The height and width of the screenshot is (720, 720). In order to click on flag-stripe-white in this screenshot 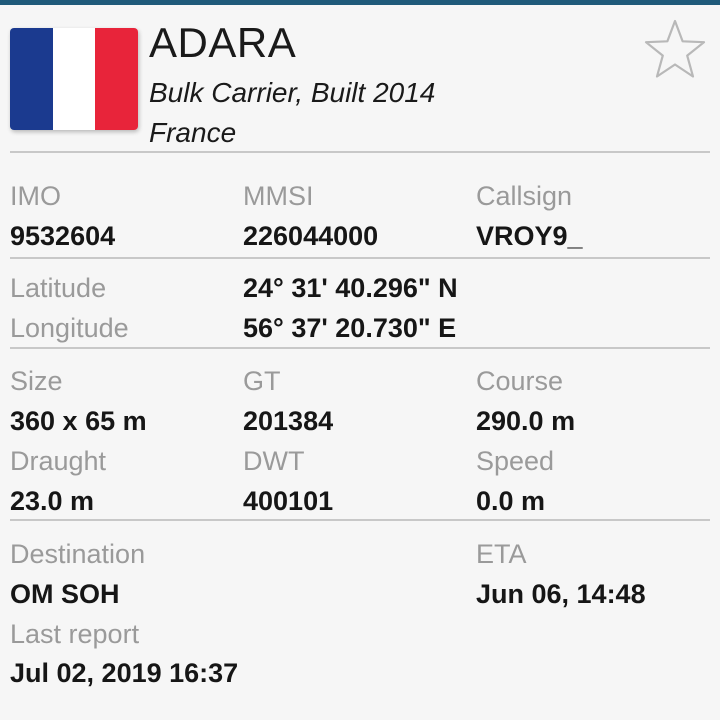, I will do `click(74, 79)`.